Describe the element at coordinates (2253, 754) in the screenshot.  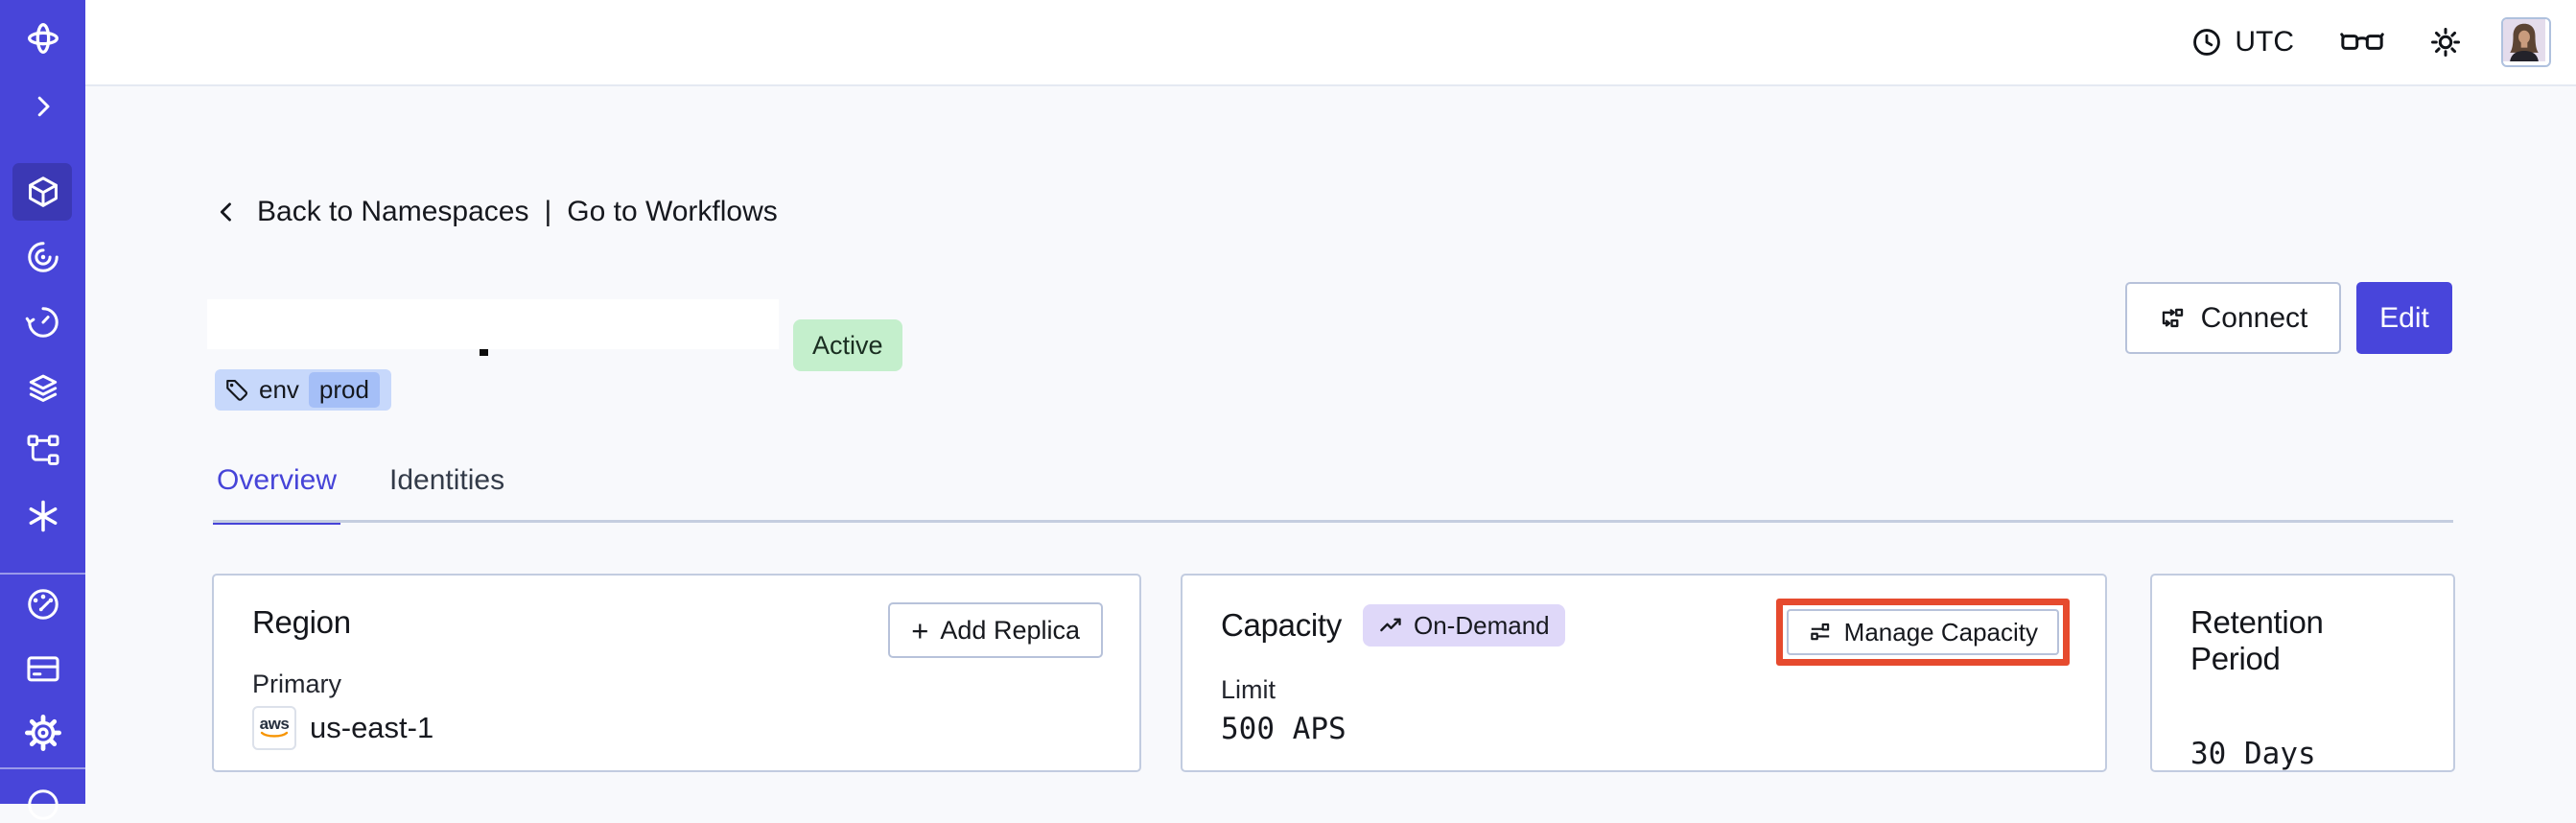
I see `retention-value: 30 Days` at that location.